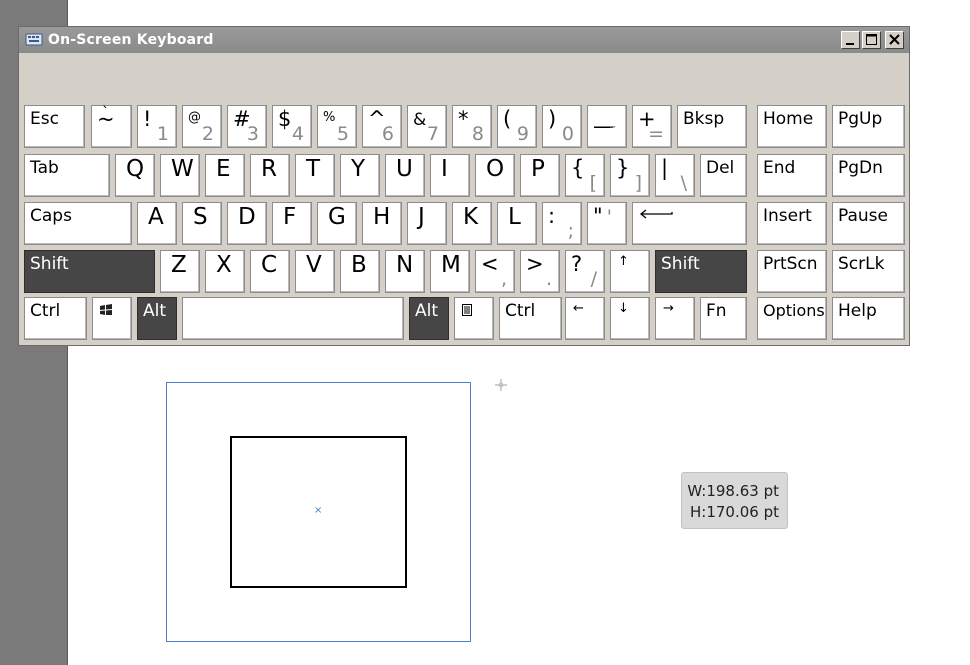 The width and height of the screenshot is (970, 665). What do you see at coordinates (247, 126) in the screenshot?
I see `key-3: #3` at bounding box center [247, 126].